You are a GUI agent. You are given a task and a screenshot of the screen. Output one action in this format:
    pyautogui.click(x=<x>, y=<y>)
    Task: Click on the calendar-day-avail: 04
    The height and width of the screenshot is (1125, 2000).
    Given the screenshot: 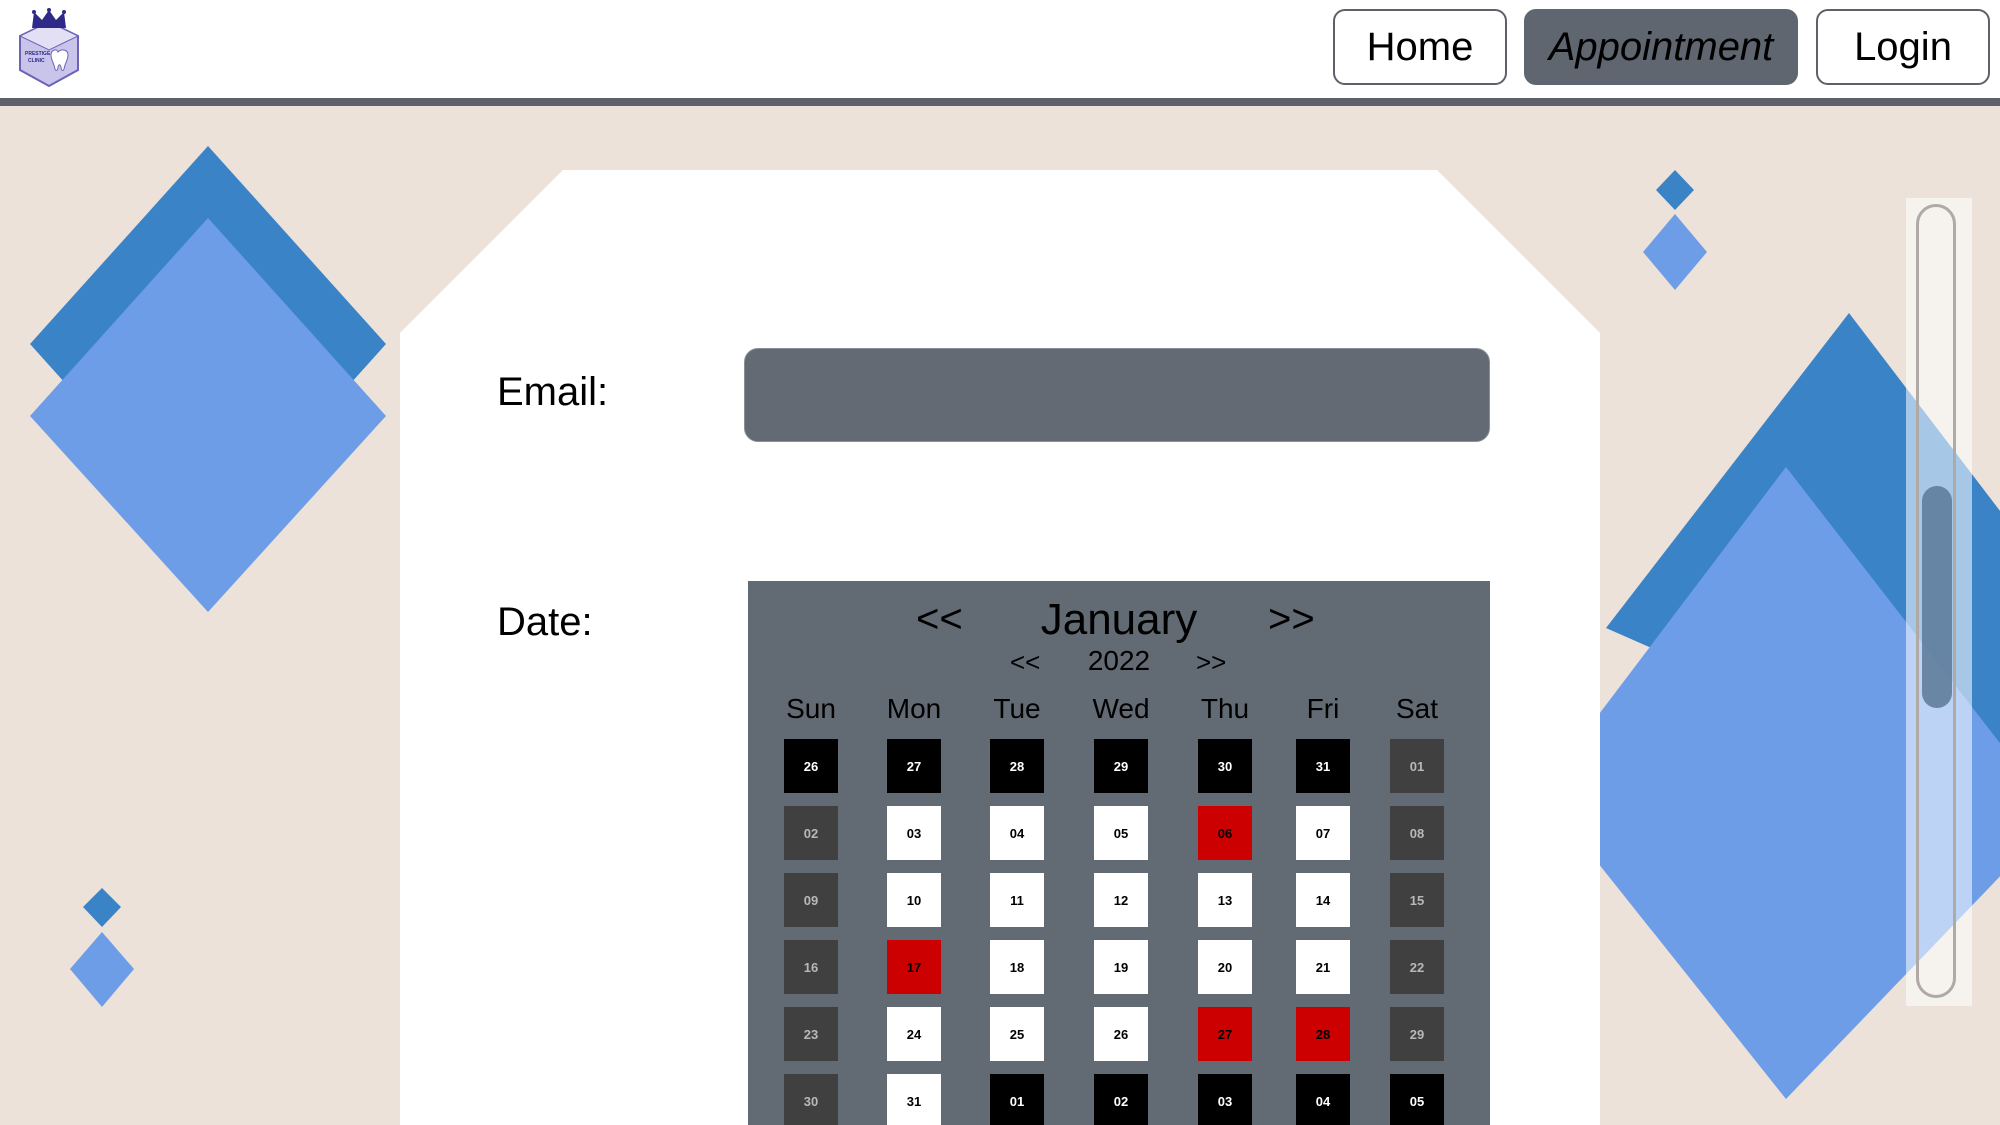 What is the action you would take?
    pyautogui.click(x=1017, y=833)
    